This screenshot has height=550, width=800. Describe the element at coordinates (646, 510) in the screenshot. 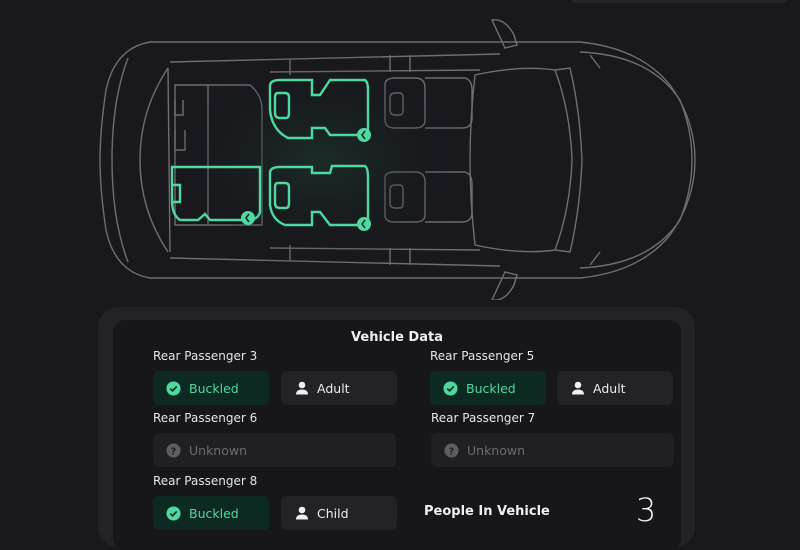

I see `people-in-vehicle-count: 3` at that location.